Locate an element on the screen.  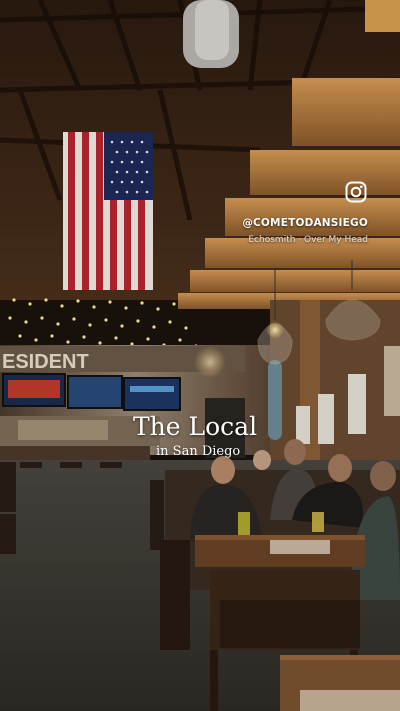
video-title: The Local is located at coordinates (195, 426).